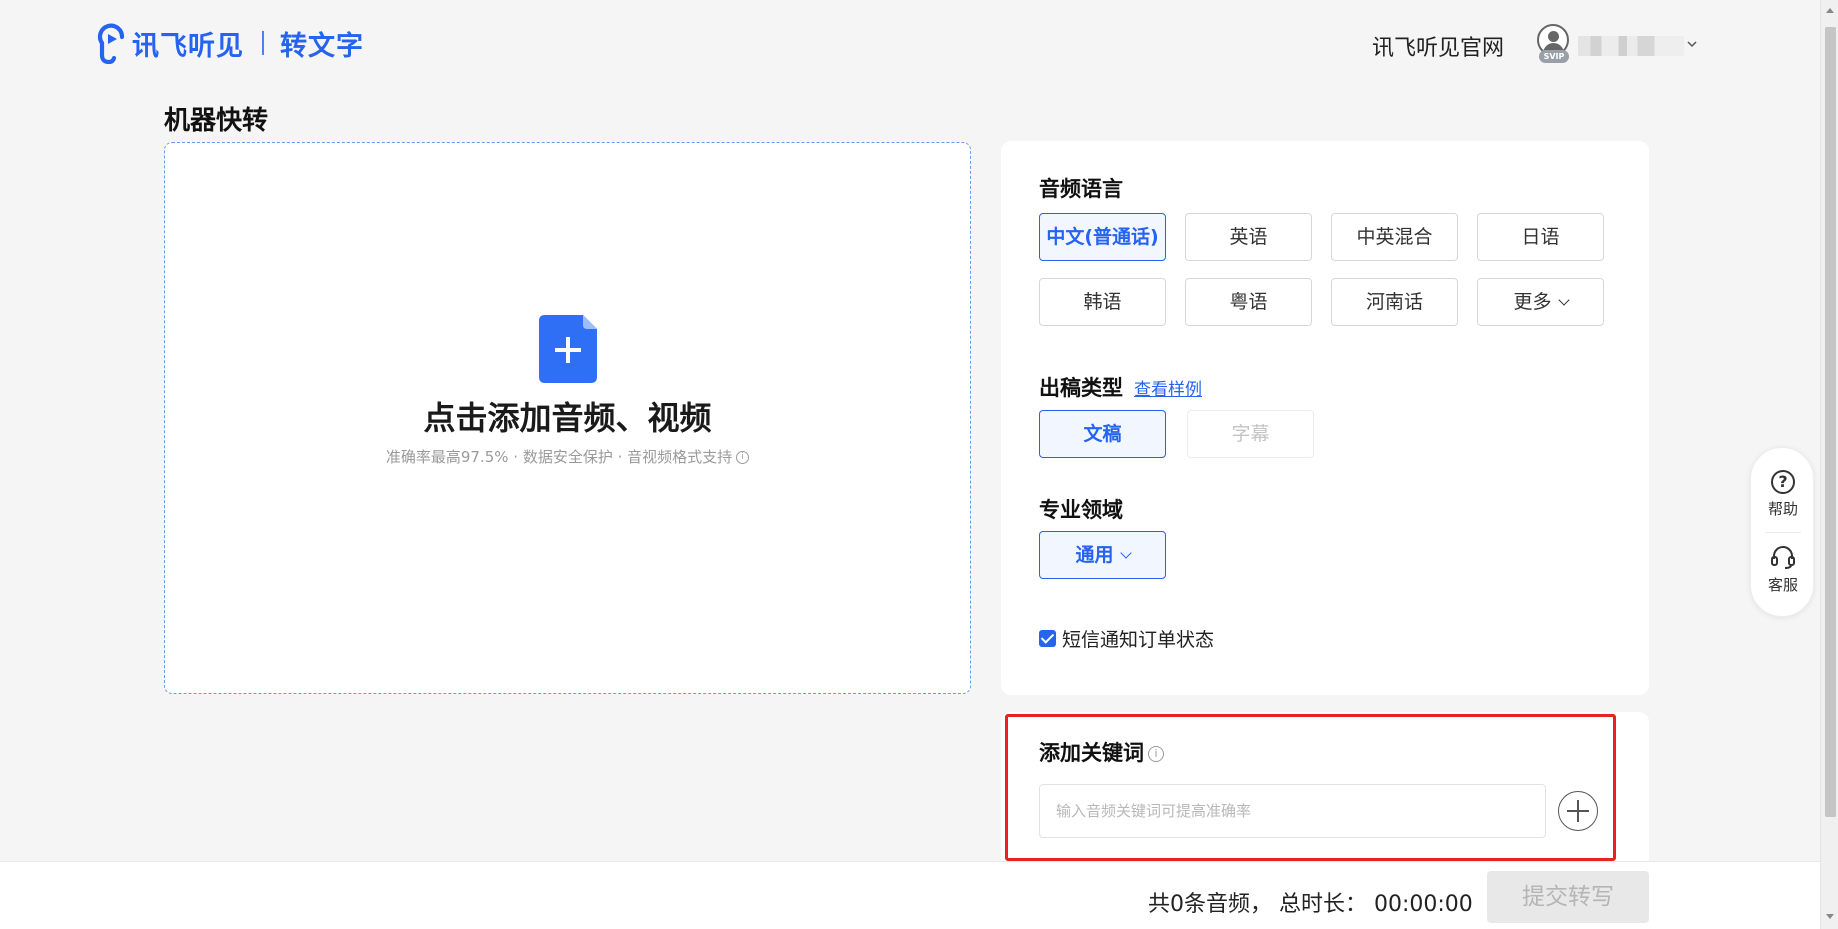  I want to click on keywords-title-text: 添加关键词, so click(1091, 753).